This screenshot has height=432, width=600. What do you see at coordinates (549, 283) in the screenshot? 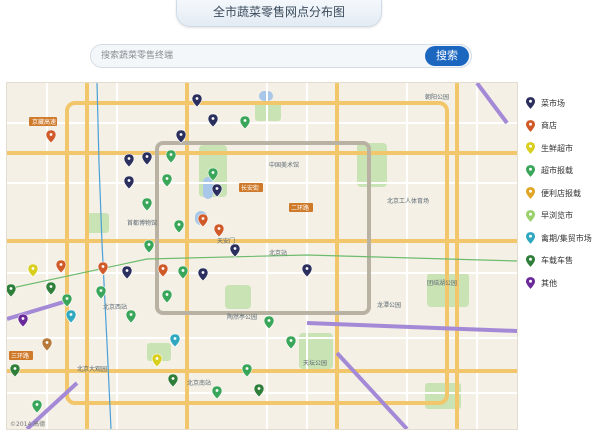
I see `legend-label: 其他` at bounding box center [549, 283].